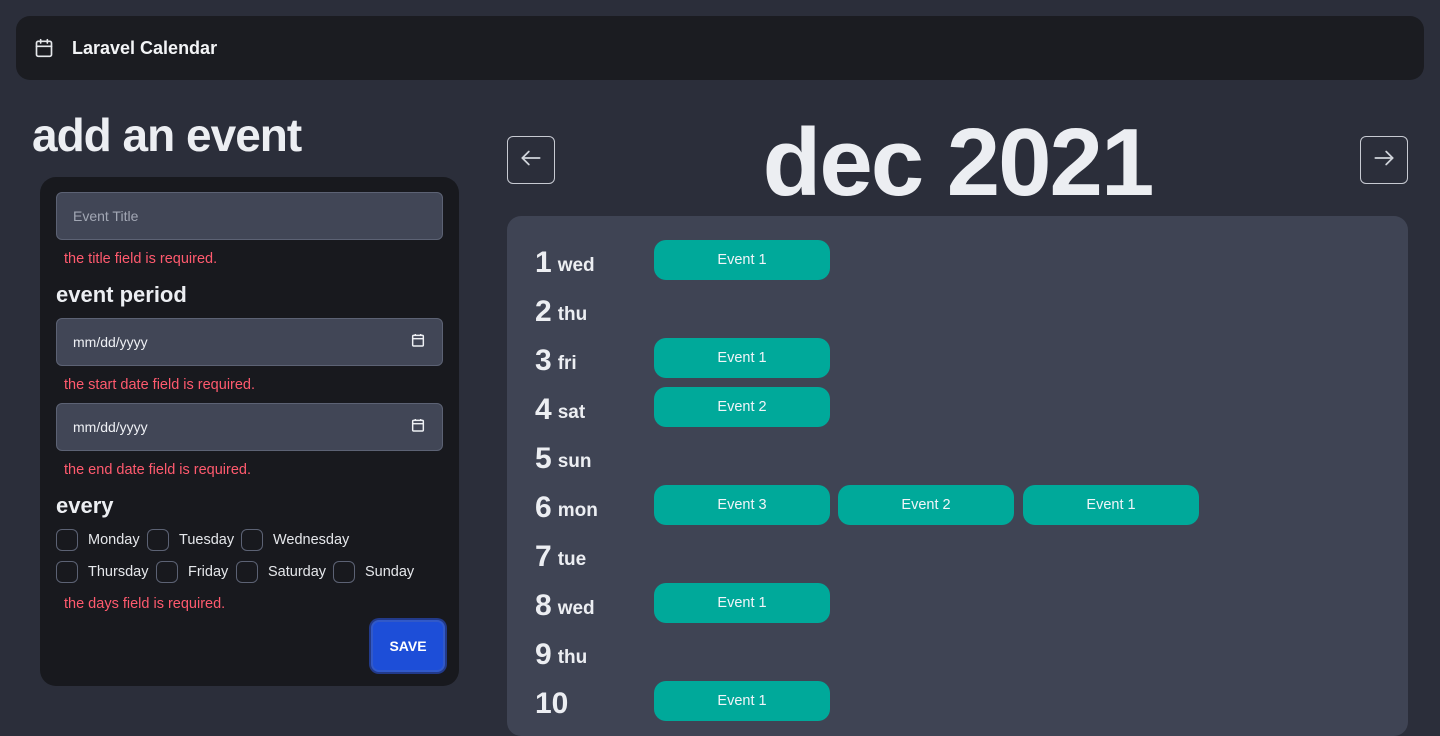 The height and width of the screenshot is (736, 1440). I want to click on day-option-monday: Monday, so click(98, 540).